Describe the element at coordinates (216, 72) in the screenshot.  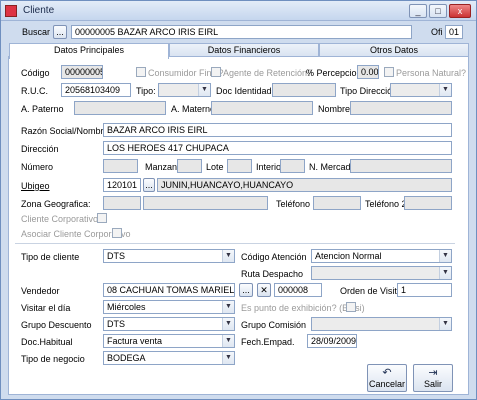
I see `agente-checkbox` at that location.